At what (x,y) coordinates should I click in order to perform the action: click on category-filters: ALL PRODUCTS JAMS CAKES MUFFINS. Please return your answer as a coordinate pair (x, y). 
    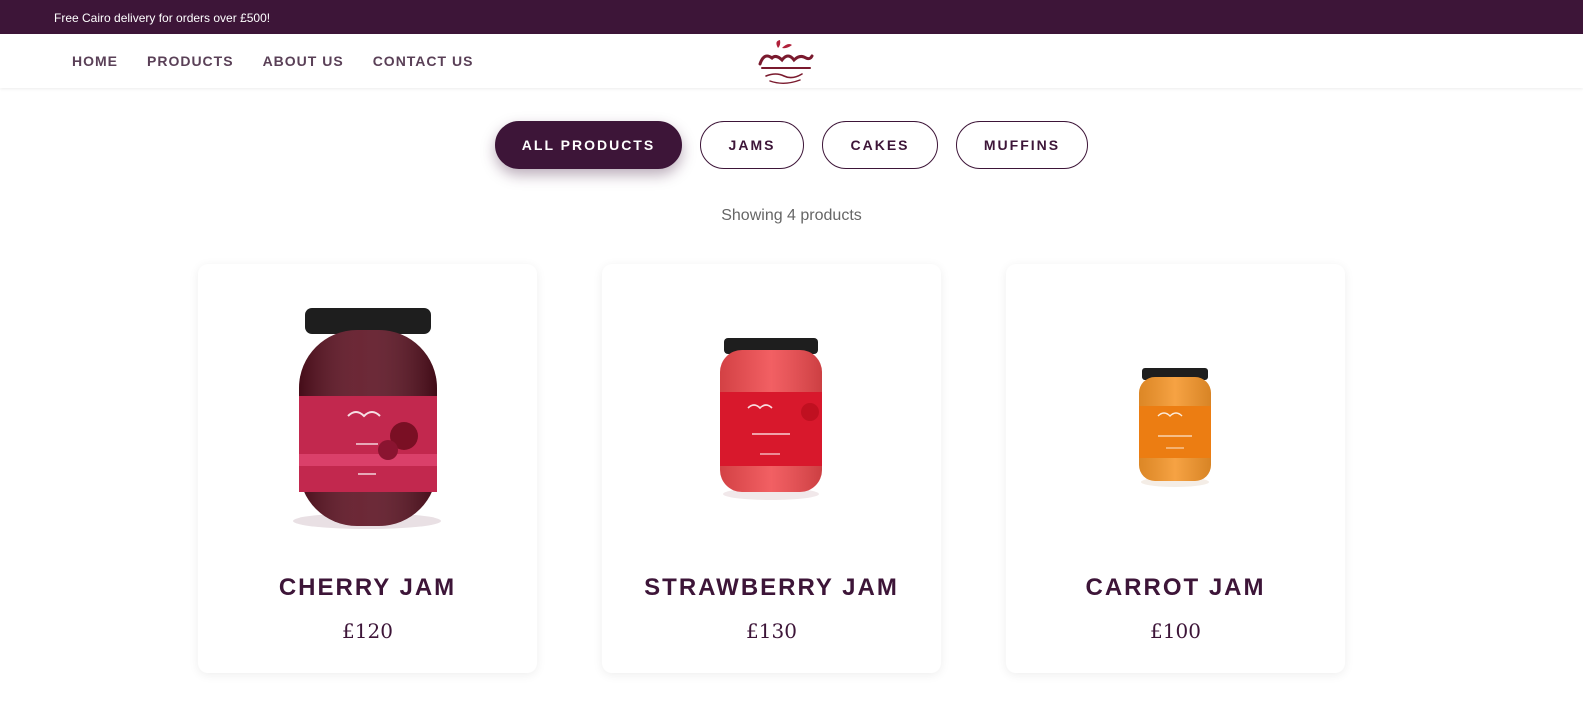
    Looking at the image, I should click on (791, 145).